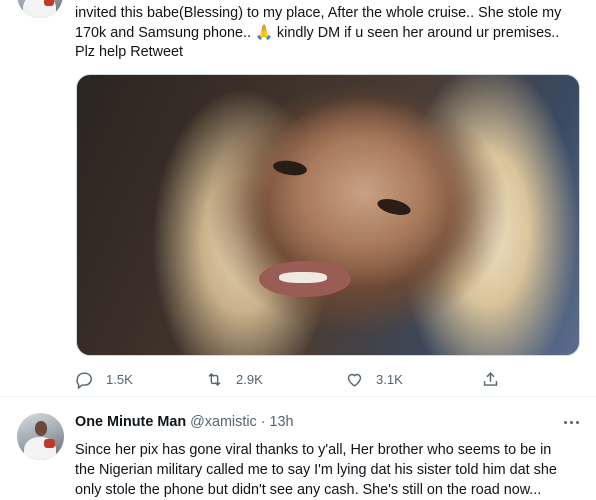  I want to click on like-button: 3.1K, so click(374, 379).